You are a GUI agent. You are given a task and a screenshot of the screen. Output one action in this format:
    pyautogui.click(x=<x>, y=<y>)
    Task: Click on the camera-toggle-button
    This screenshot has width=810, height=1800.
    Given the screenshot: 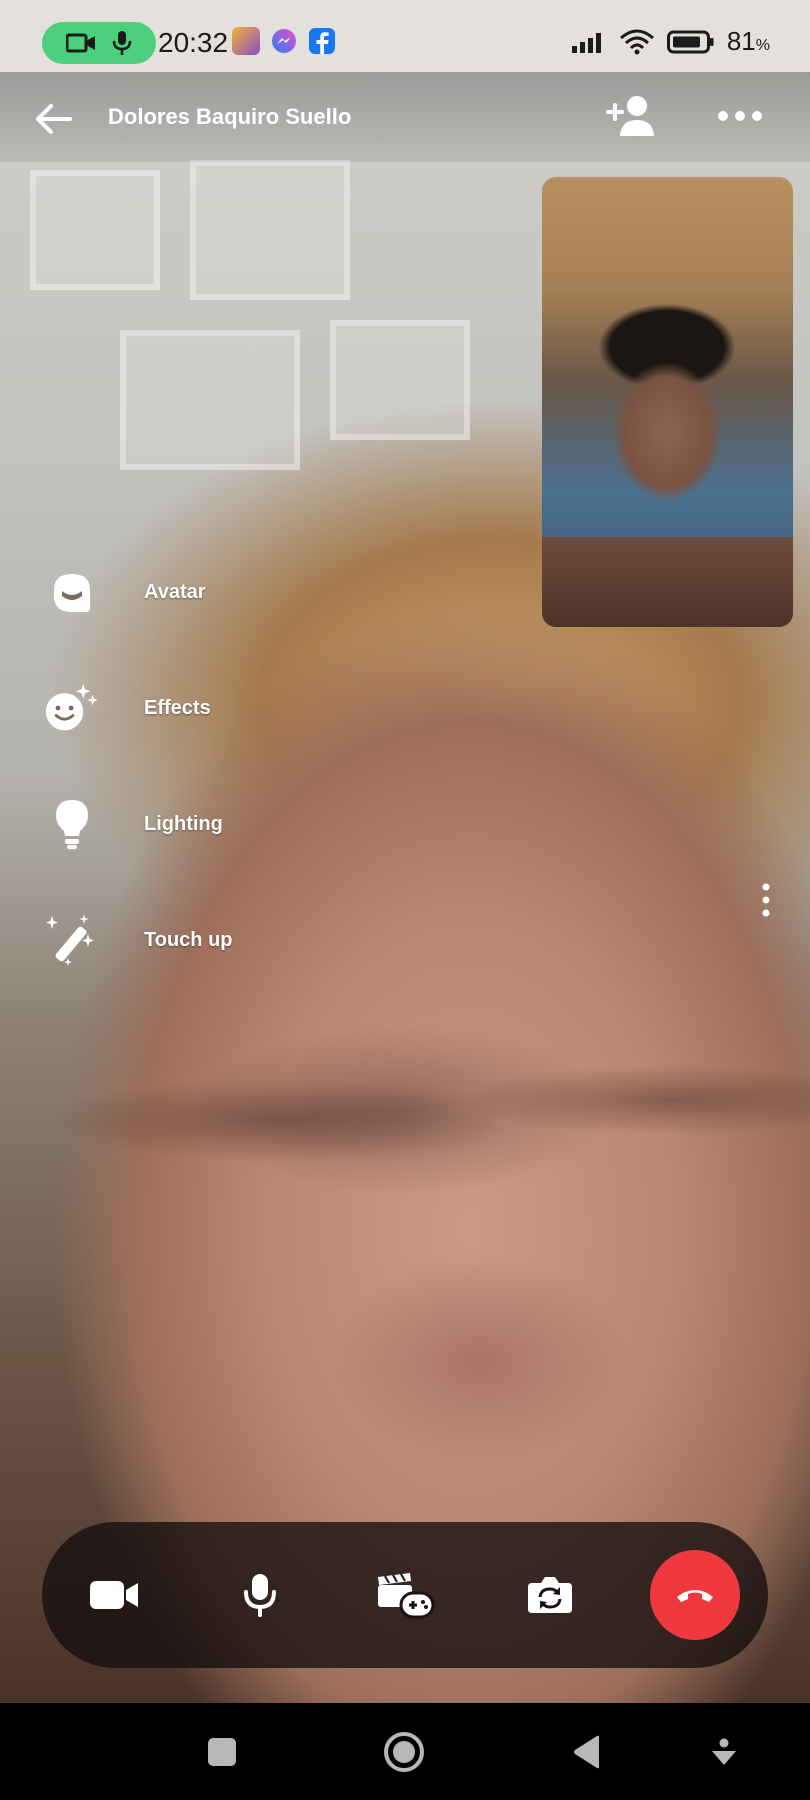 What is the action you would take?
    pyautogui.click(x=114, y=1595)
    